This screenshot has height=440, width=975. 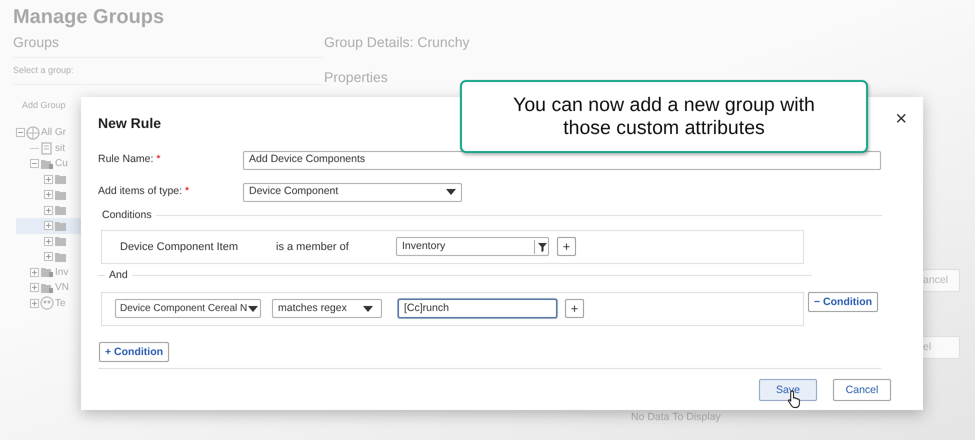 I want to click on dropdown-field: Device Component, so click(x=352, y=192).